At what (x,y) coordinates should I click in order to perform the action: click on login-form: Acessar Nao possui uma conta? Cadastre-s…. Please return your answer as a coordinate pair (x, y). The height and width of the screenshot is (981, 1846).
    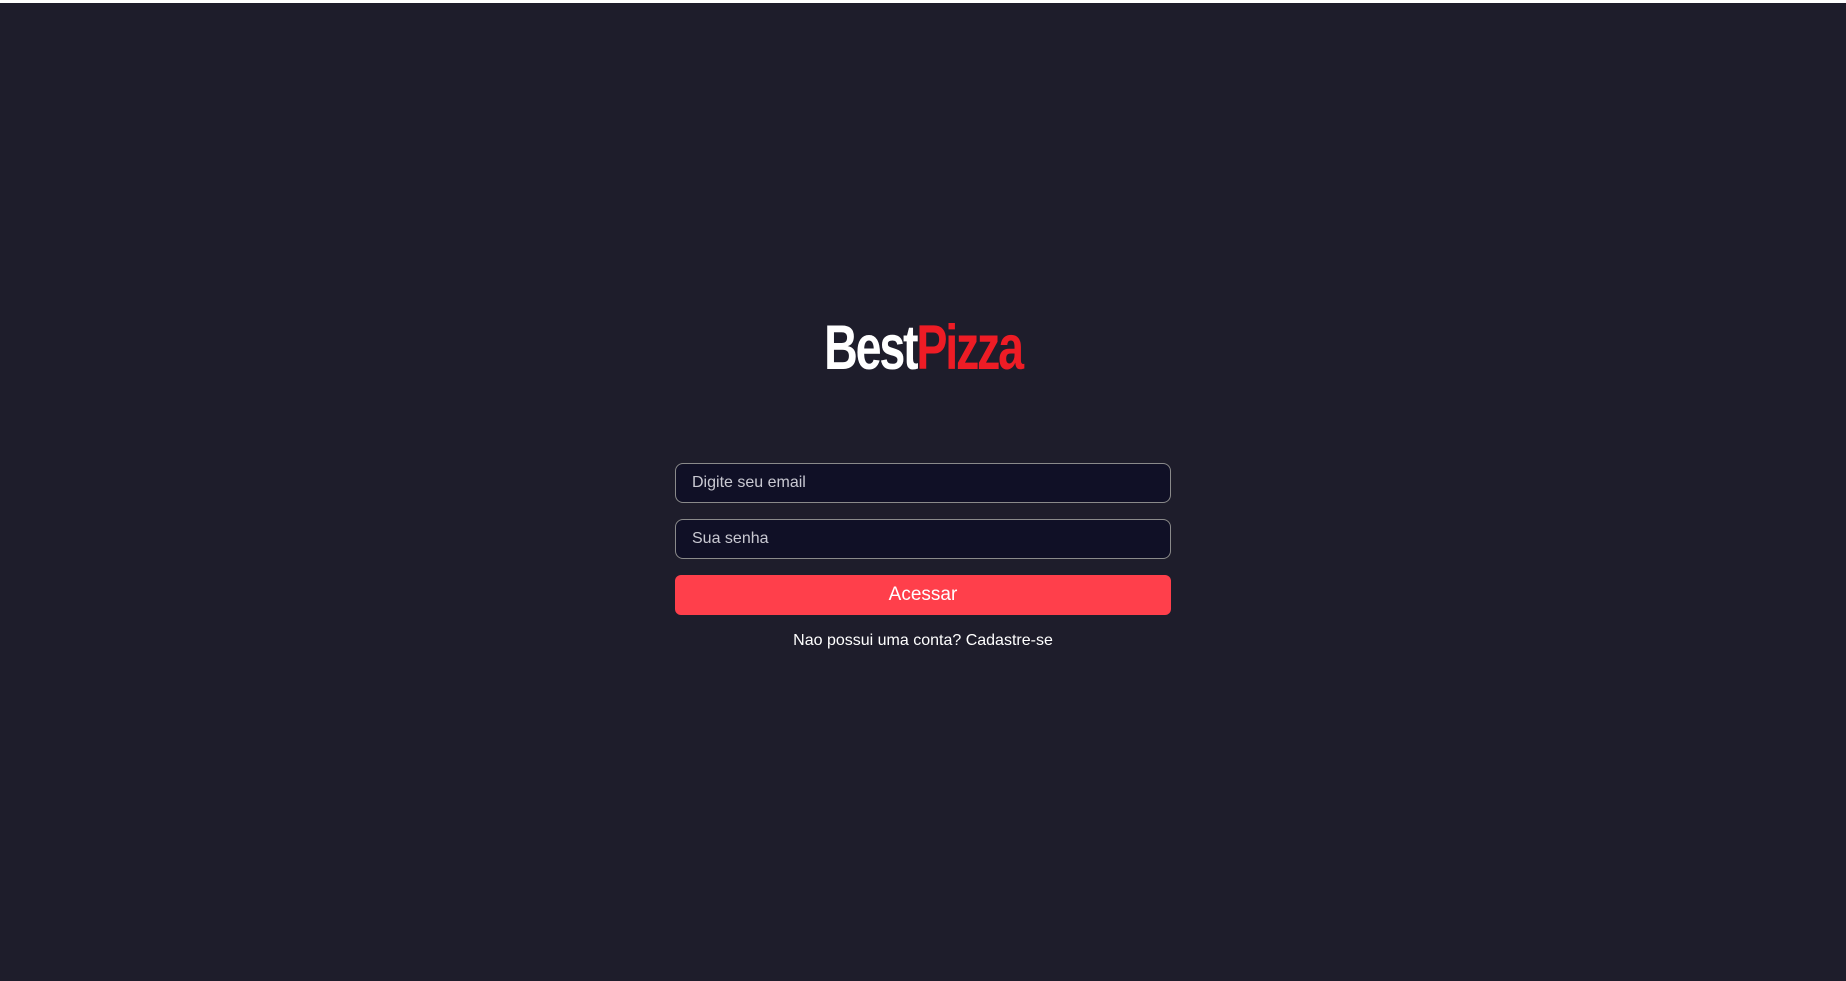
    Looking at the image, I should click on (923, 557).